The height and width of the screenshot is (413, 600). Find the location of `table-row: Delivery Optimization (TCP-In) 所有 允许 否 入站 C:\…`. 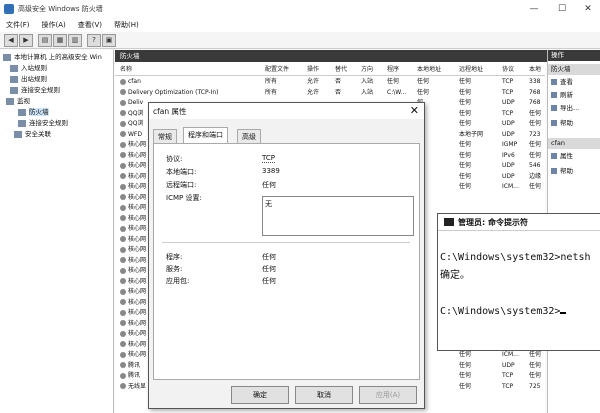

table-row: Delivery Optimization (TCP-In) 所有 允许 否 入站 C:\… is located at coordinates (330, 93).